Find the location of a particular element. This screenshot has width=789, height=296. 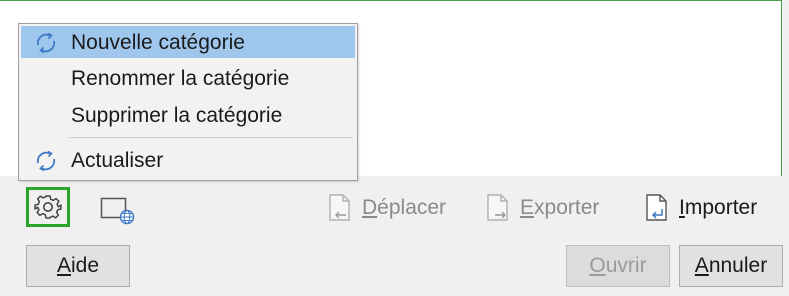

import-button: Importer is located at coordinates (700, 208).